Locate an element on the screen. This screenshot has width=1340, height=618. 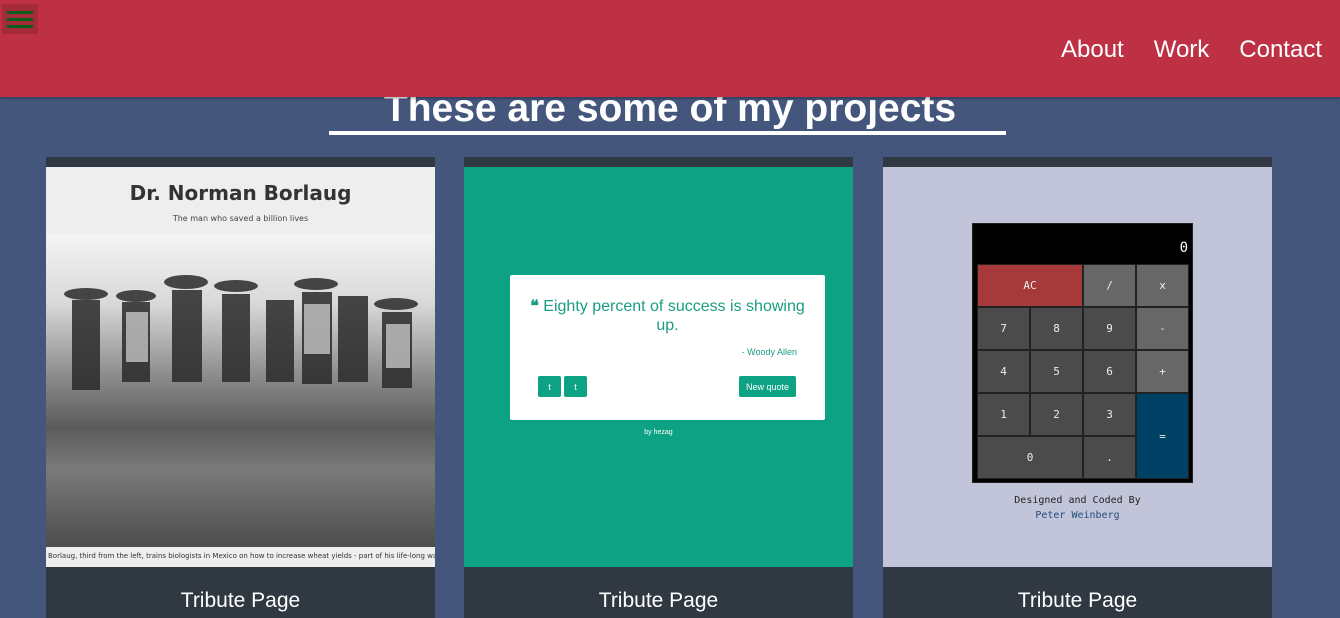
credit-author: Peter Weinberg is located at coordinates (1077, 515).